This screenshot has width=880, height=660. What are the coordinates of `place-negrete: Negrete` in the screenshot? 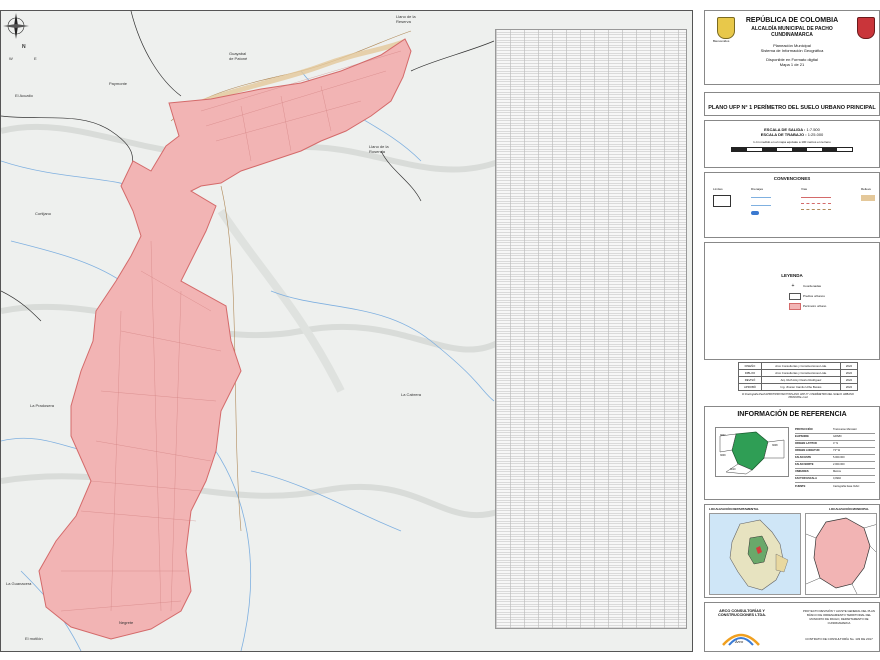 It's located at (126, 622).